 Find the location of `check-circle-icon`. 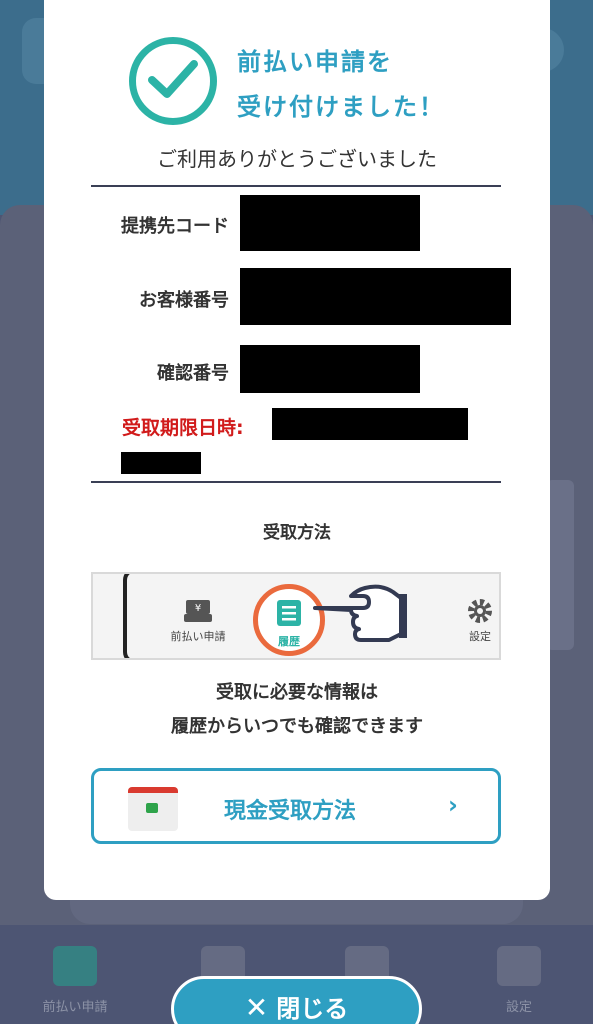

check-circle-icon is located at coordinates (173, 81).